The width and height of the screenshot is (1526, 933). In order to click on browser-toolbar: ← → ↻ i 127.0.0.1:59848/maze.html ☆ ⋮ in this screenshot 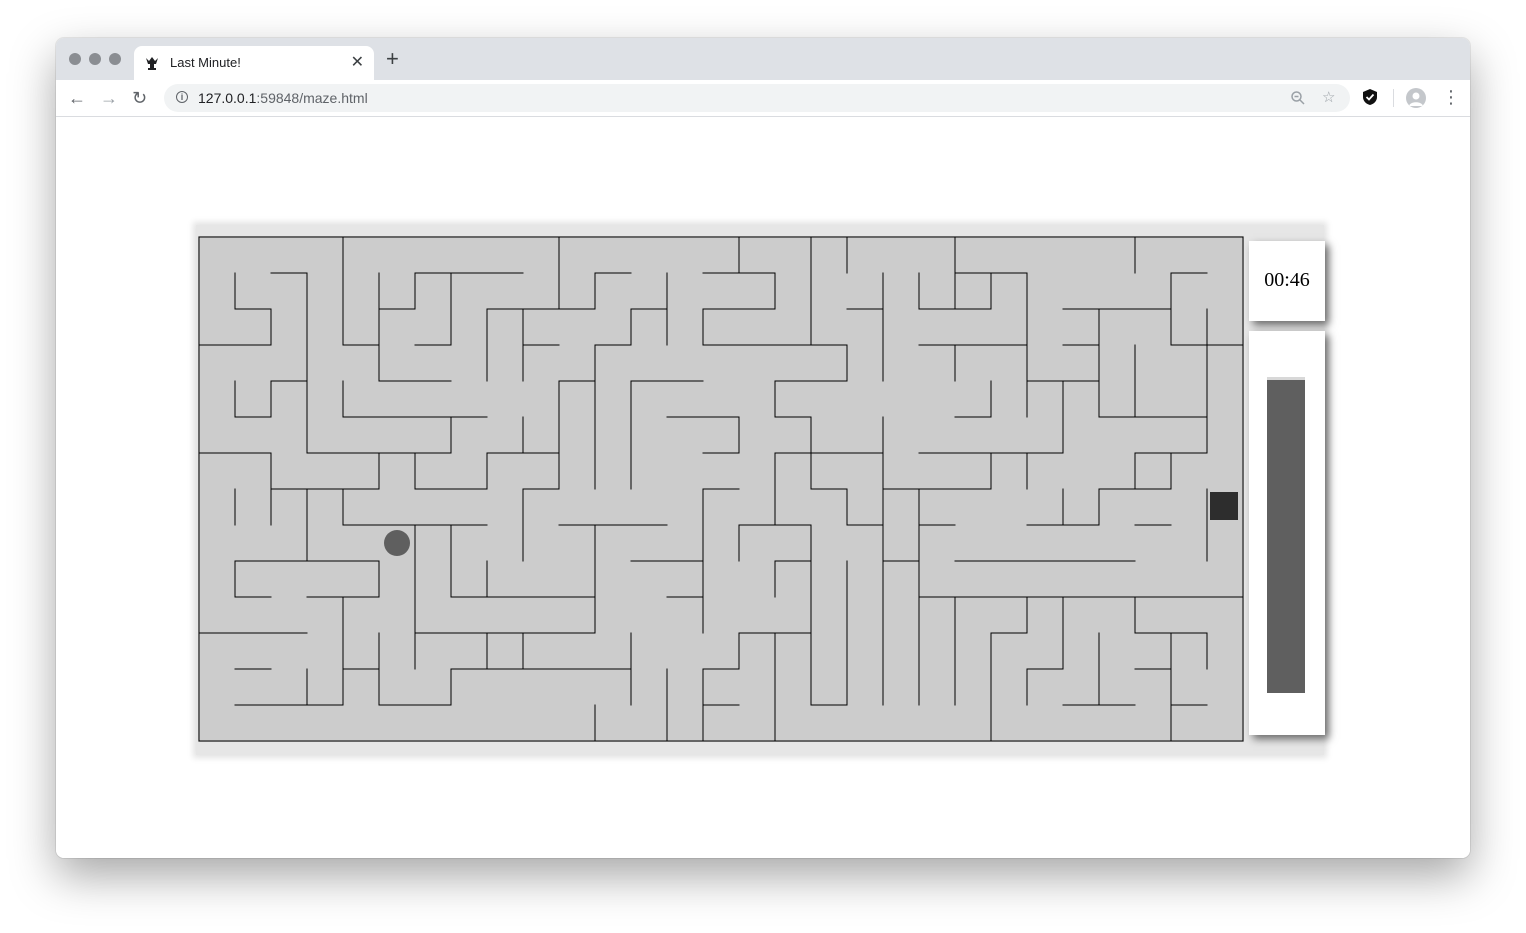, I will do `click(763, 98)`.